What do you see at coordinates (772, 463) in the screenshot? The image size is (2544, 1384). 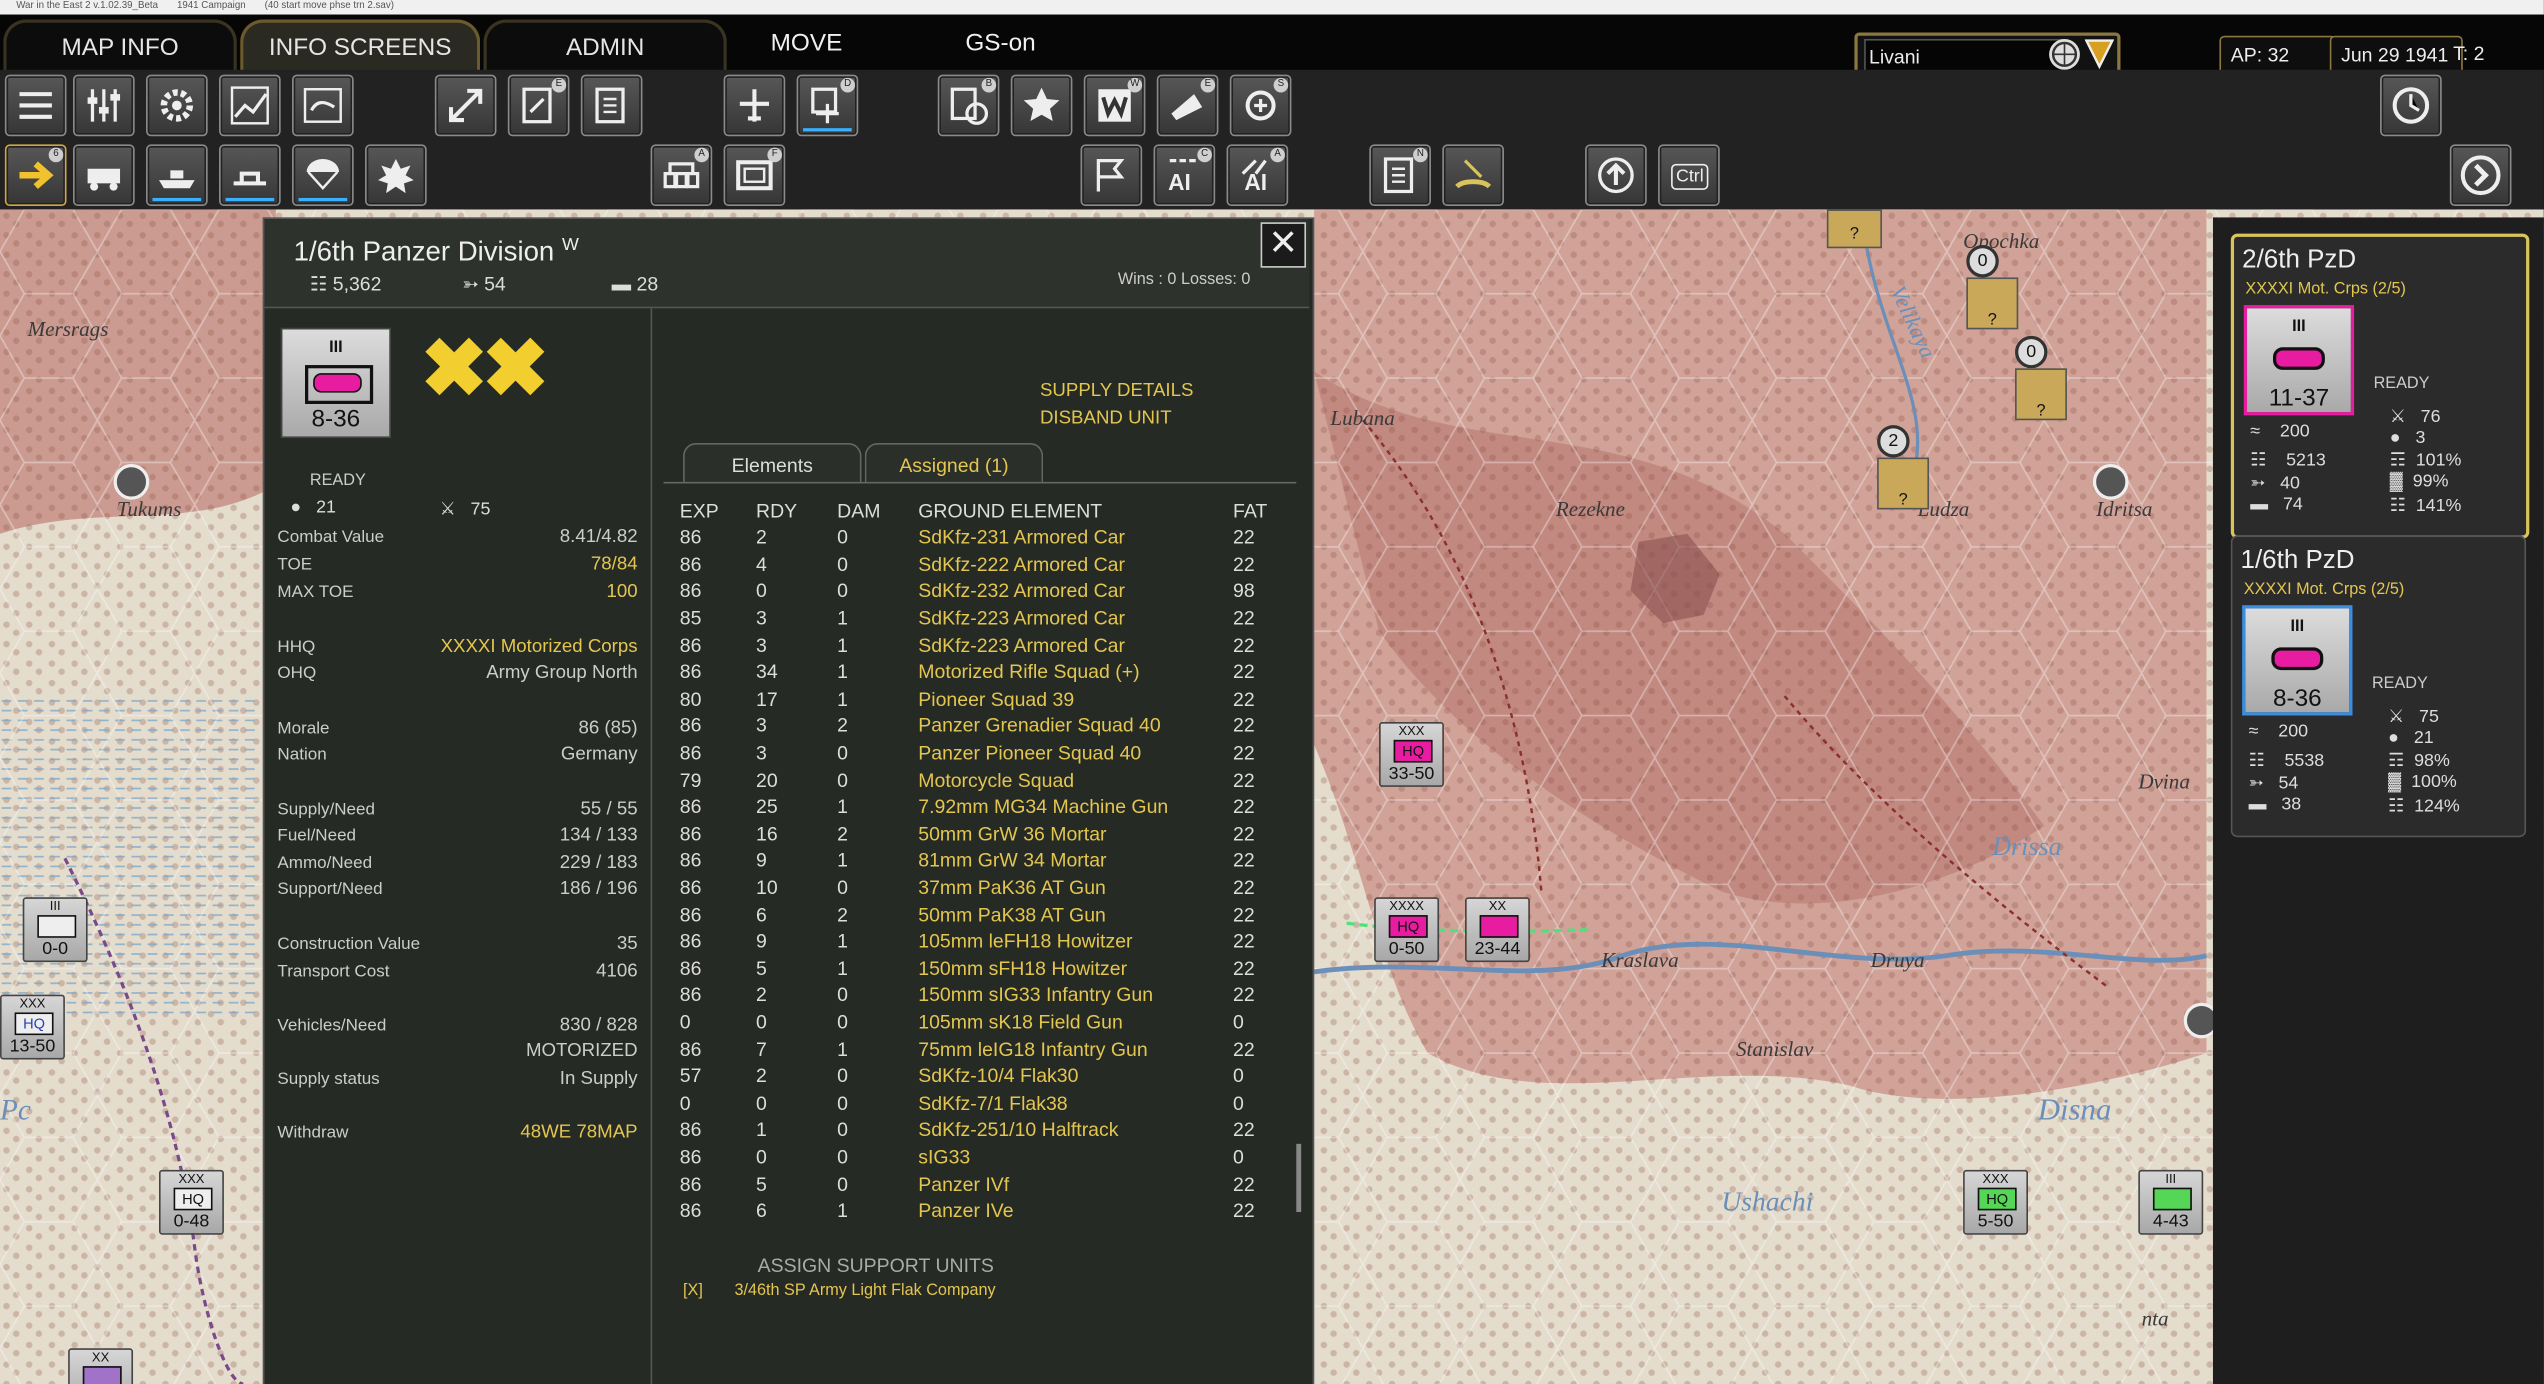 I see `tab-elements: Elements` at bounding box center [772, 463].